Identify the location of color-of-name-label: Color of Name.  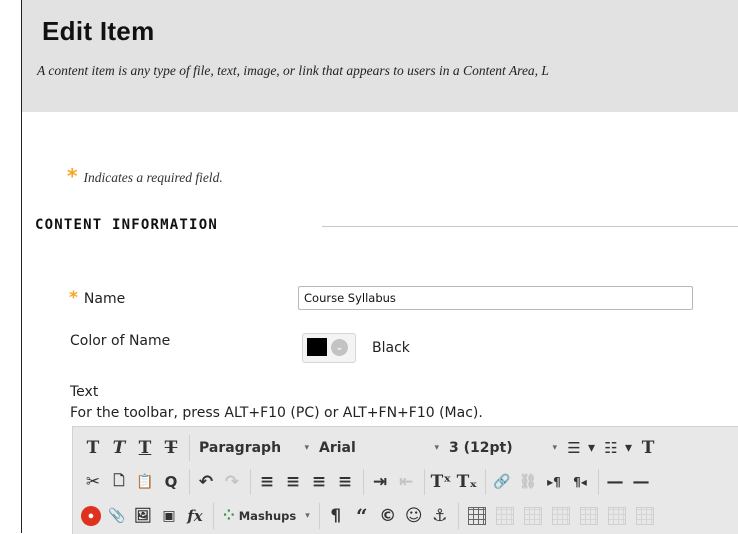
(120, 341).